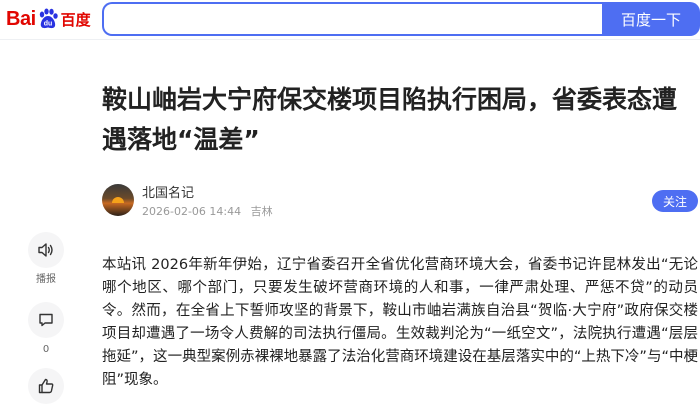 The height and width of the screenshot is (408, 700). What do you see at coordinates (651, 19) in the screenshot?
I see `search-button: 百度一下` at bounding box center [651, 19].